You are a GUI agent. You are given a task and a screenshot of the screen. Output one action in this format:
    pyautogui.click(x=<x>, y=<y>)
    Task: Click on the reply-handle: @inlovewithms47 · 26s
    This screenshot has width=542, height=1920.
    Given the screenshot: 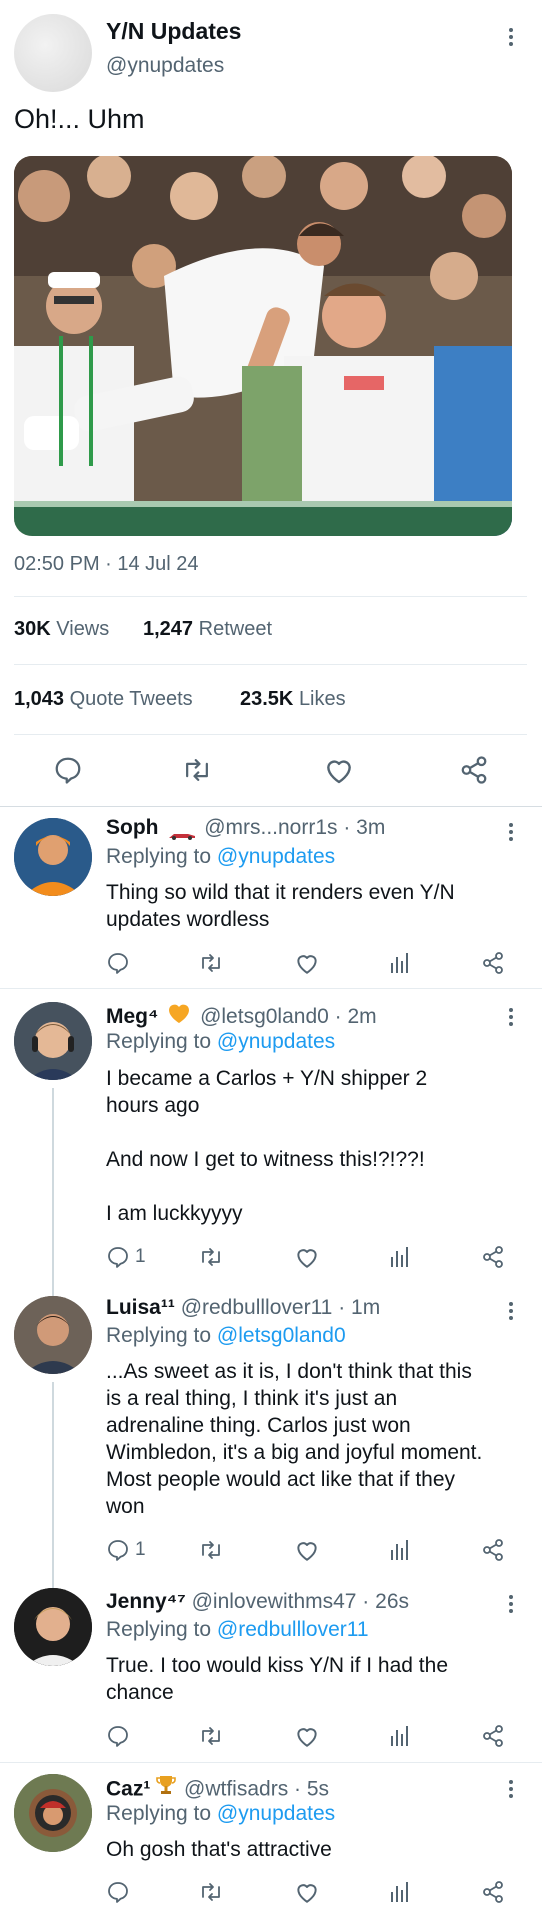 What is the action you would take?
    pyautogui.click(x=300, y=1601)
    